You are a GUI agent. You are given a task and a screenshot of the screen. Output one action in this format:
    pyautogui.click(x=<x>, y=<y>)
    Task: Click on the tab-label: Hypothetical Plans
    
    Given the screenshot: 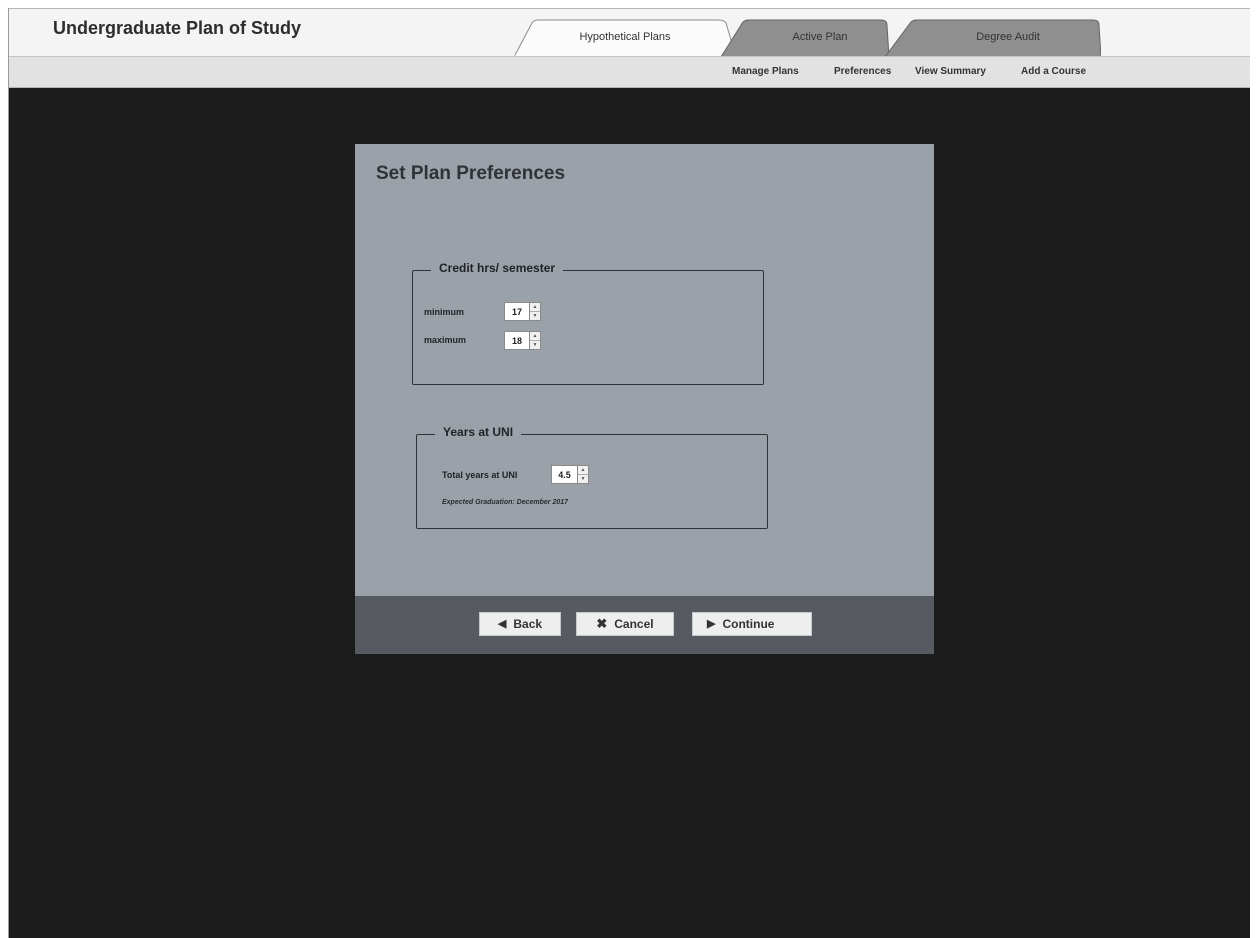 What is the action you would take?
    pyautogui.click(x=625, y=37)
    